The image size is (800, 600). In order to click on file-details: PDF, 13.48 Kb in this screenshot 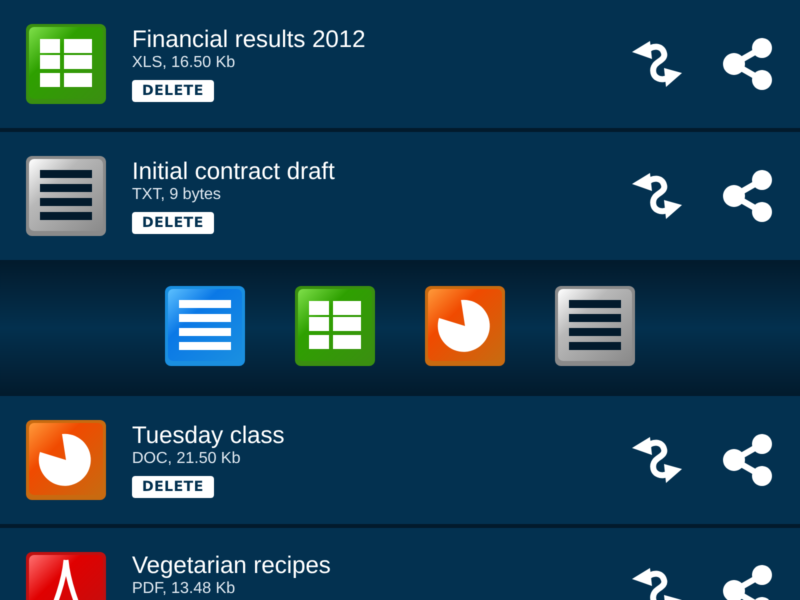, I will do `click(184, 589)`.